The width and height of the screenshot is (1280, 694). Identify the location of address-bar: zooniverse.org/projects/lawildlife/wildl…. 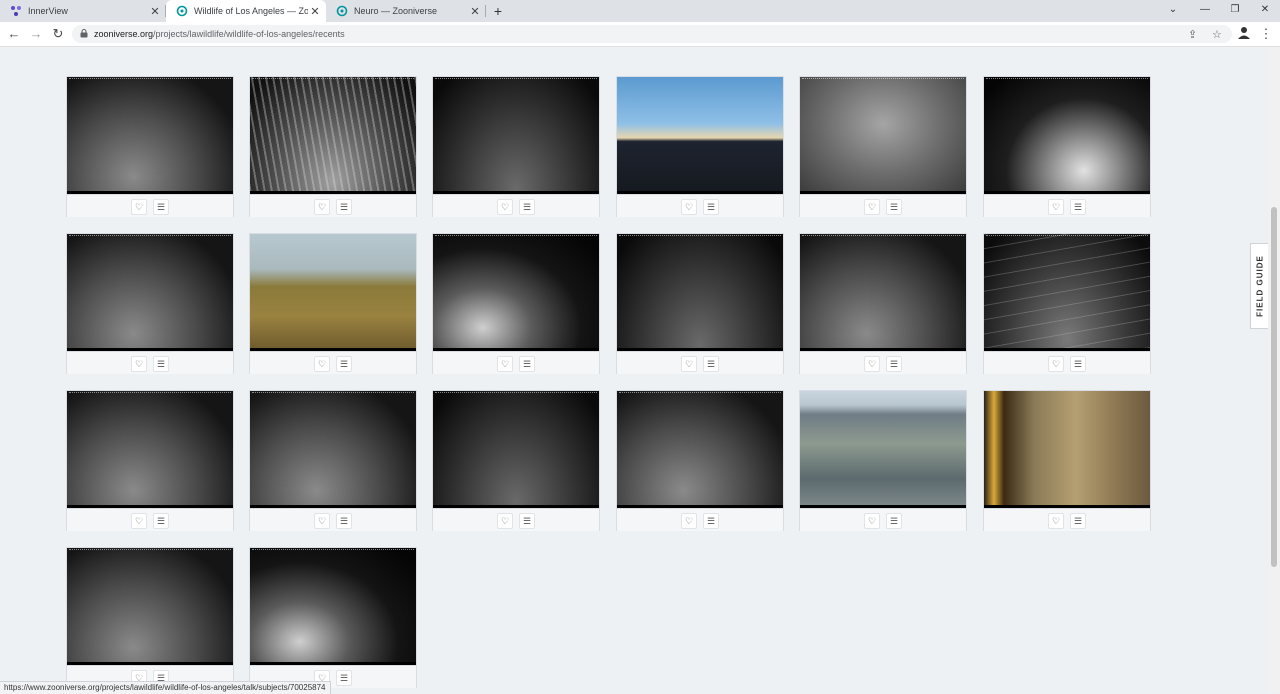
(652, 34).